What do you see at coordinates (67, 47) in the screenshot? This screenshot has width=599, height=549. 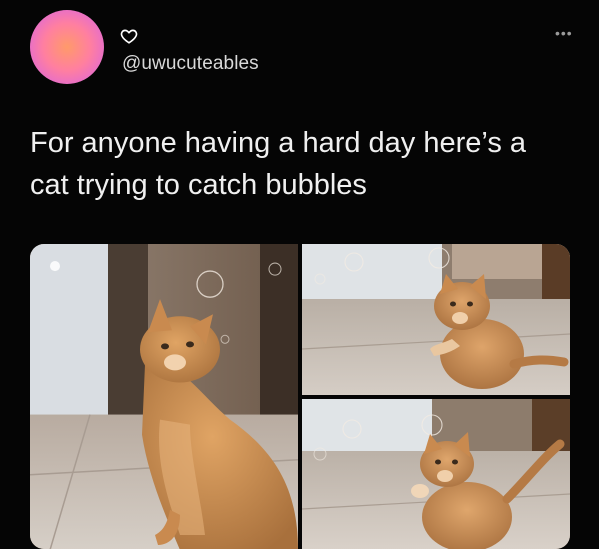 I see `avatar` at bounding box center [67, 47].